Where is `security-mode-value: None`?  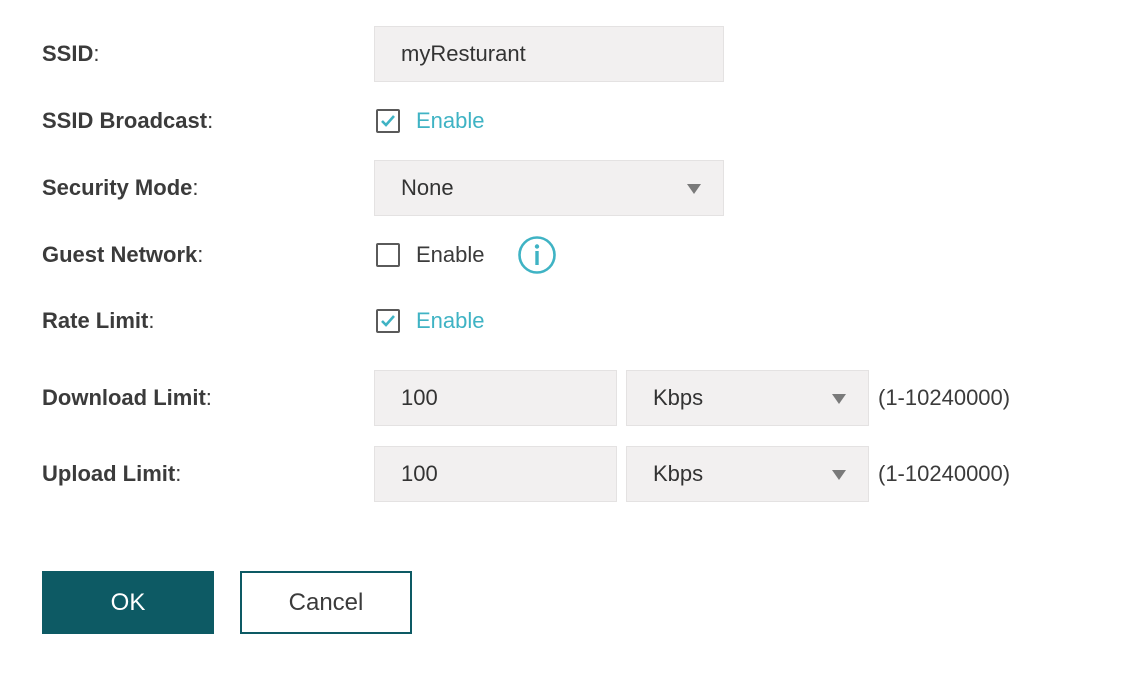 security-mode-value: None is located at coordinates (427, 187).